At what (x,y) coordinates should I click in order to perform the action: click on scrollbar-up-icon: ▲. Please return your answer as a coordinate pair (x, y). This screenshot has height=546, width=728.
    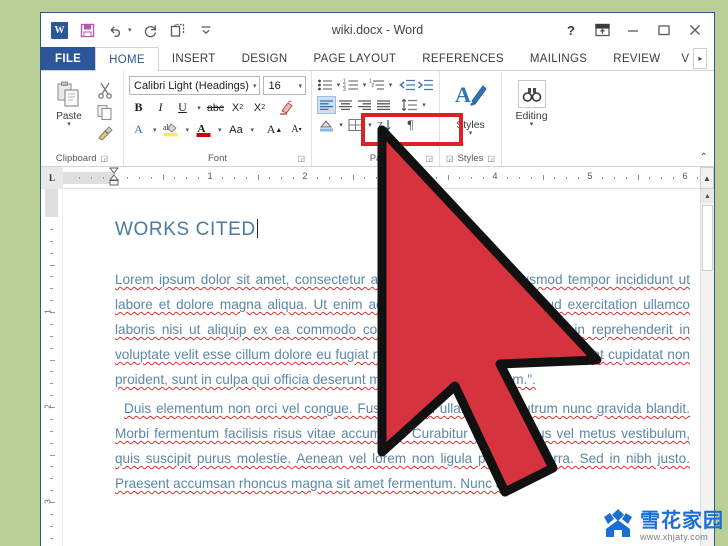
    Looking at the image, I should click on (707, 196).